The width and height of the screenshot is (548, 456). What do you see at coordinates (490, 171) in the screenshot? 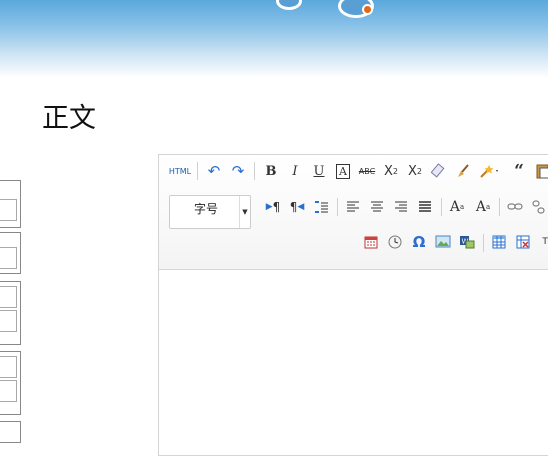
I see `auto-format-icon` at bounding box center [490, 171].